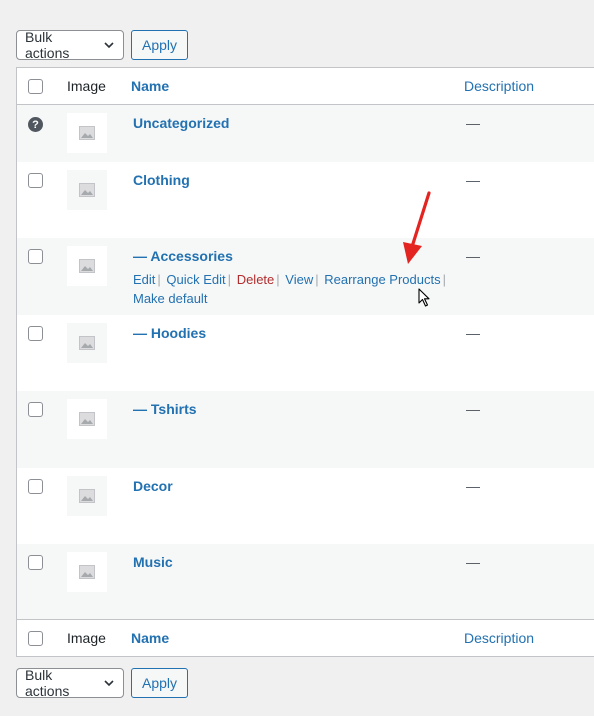 The width and height of the screenshot is (594, 716). Describe the element at coordinates (153, 486) in the screenshot. I see `category-name-link: Decor` at that location.